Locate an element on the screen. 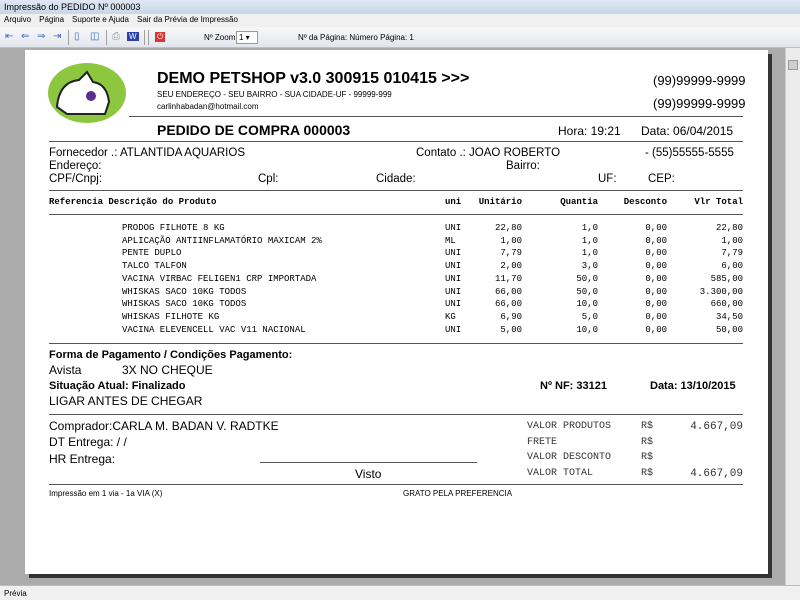 The width and height of the screenshot is (800, 600). phone-2: (99)99999-9999 is located at coordinates (699, 103).